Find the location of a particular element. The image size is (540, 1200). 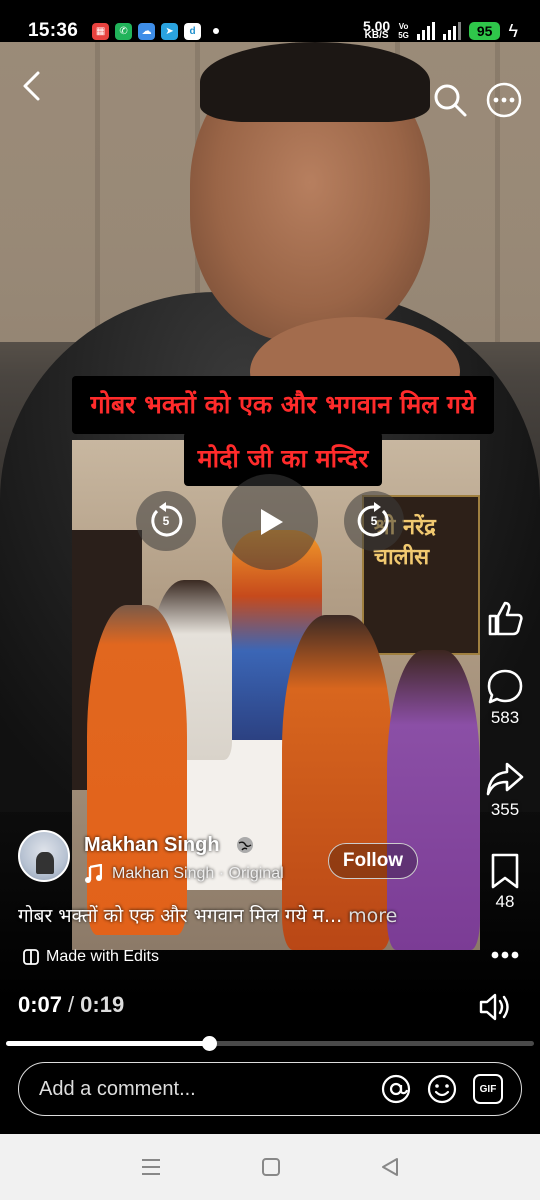

avatar is located at coordinates (44, 856).